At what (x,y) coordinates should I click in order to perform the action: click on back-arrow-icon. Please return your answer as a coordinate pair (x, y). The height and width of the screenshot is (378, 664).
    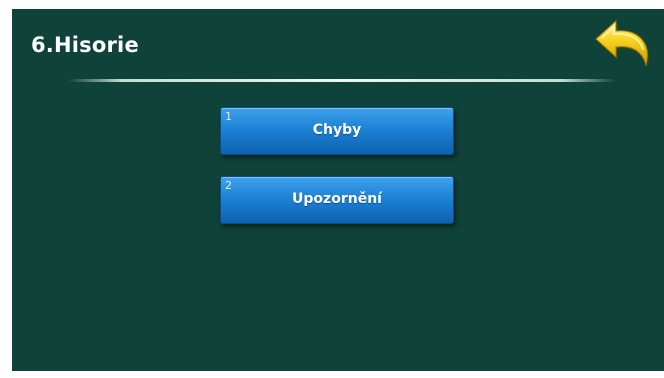
    Looking at the image, I should click on (622, 43).